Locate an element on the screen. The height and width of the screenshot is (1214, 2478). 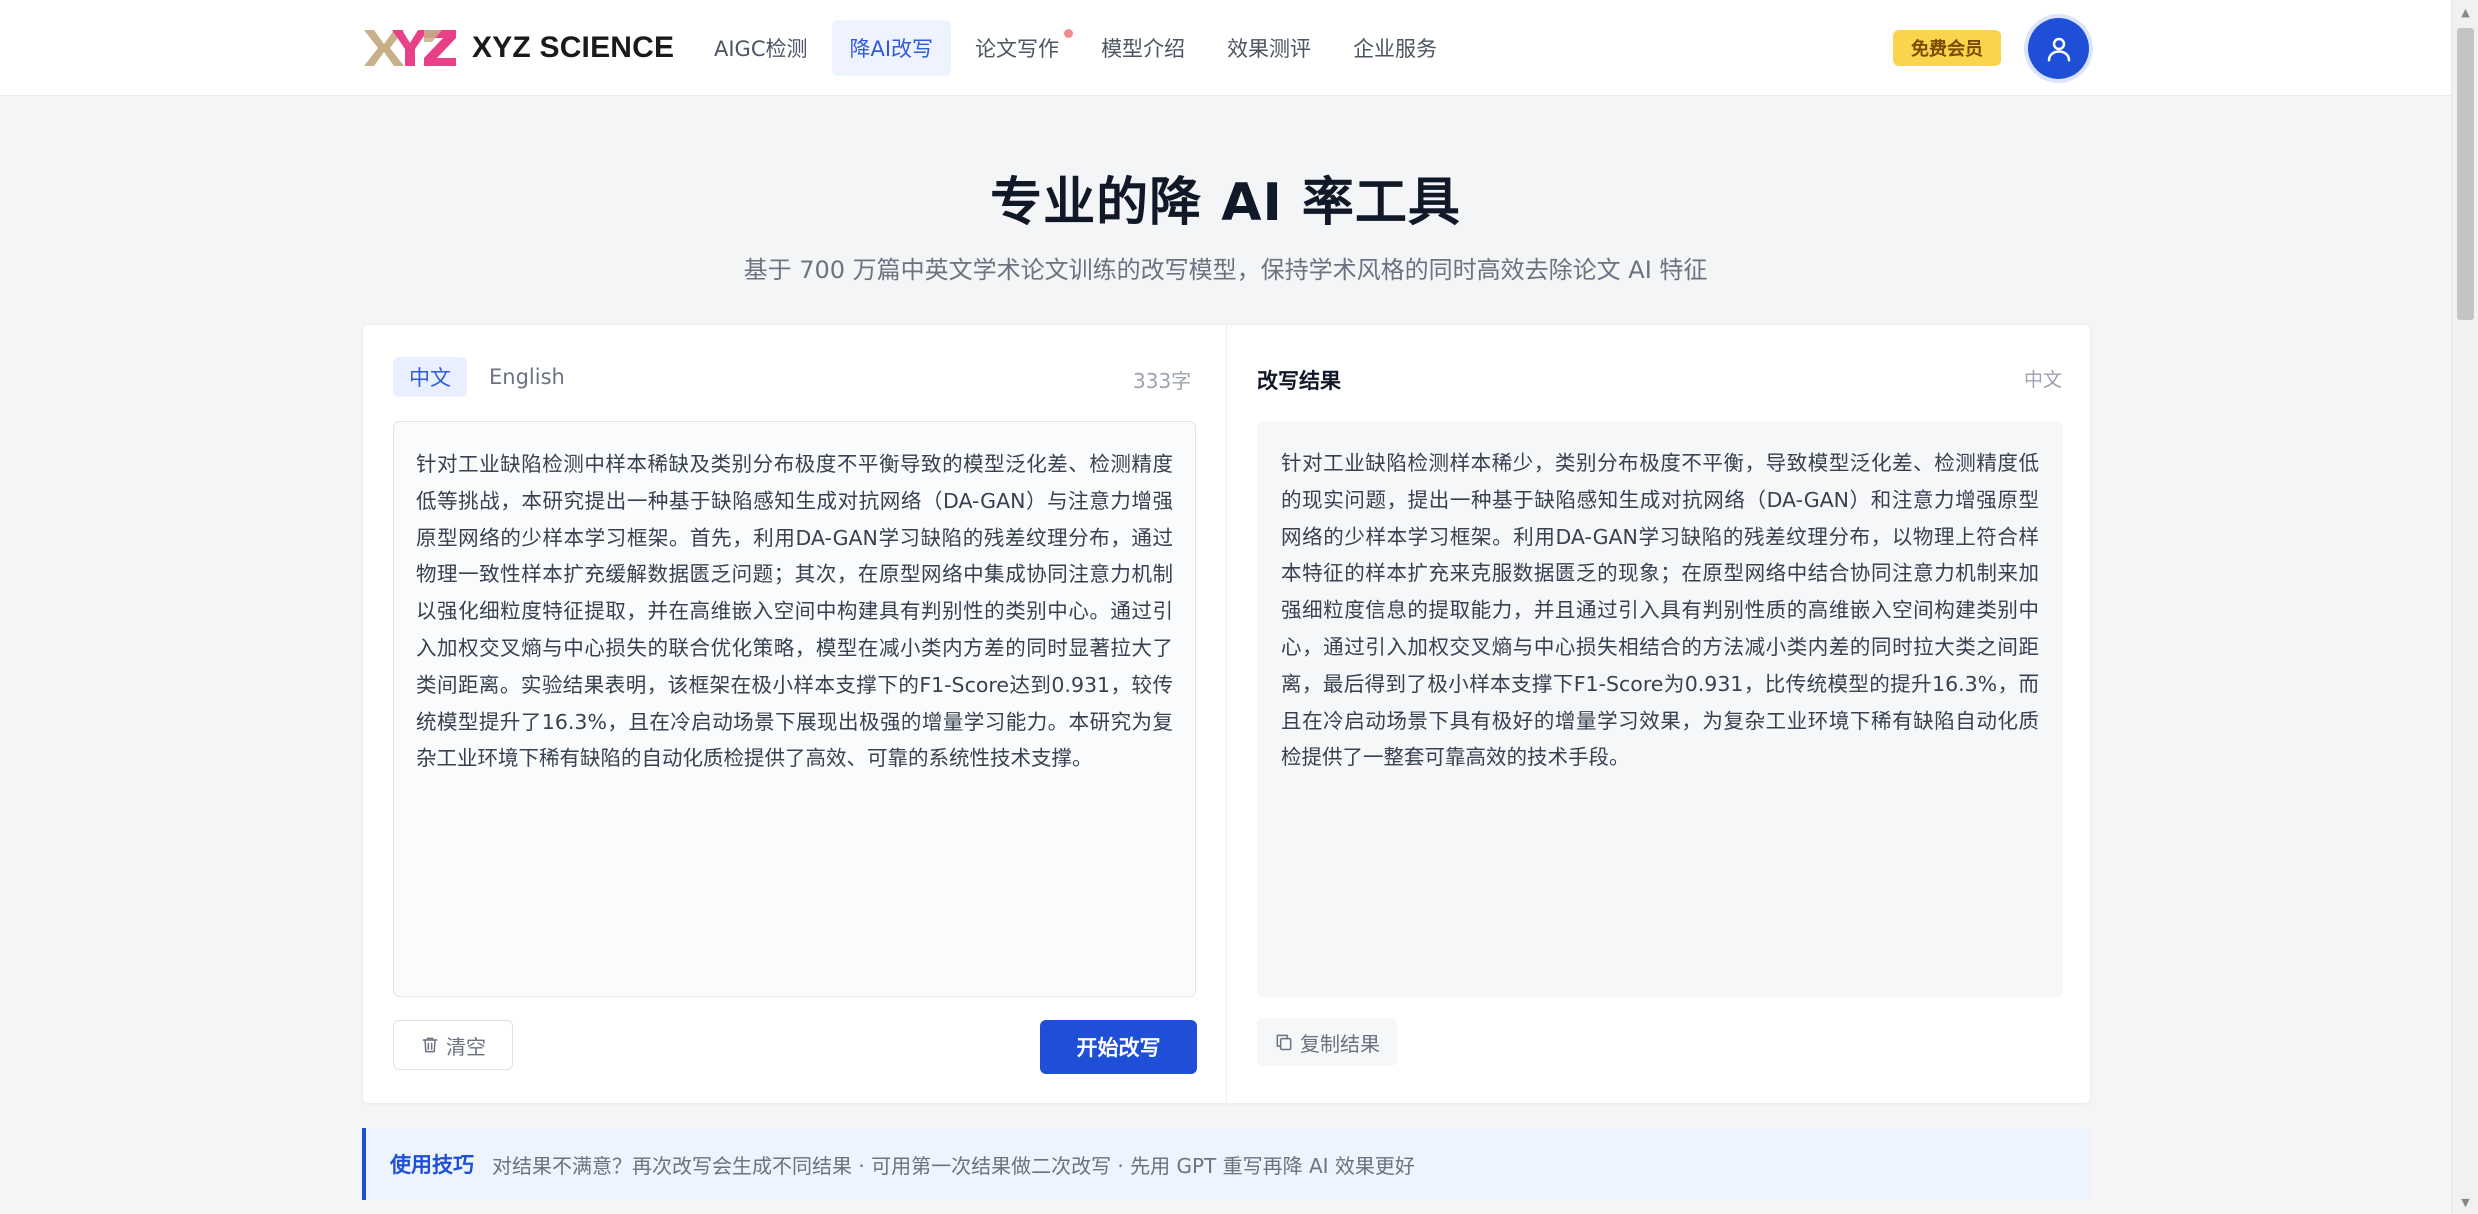
nav-item: AIGC检测 is located at coordinates (761, 48).